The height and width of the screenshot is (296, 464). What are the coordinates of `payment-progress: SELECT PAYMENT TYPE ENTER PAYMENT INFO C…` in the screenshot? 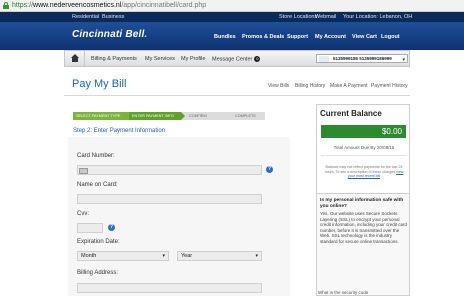 It's located at (169, 116).